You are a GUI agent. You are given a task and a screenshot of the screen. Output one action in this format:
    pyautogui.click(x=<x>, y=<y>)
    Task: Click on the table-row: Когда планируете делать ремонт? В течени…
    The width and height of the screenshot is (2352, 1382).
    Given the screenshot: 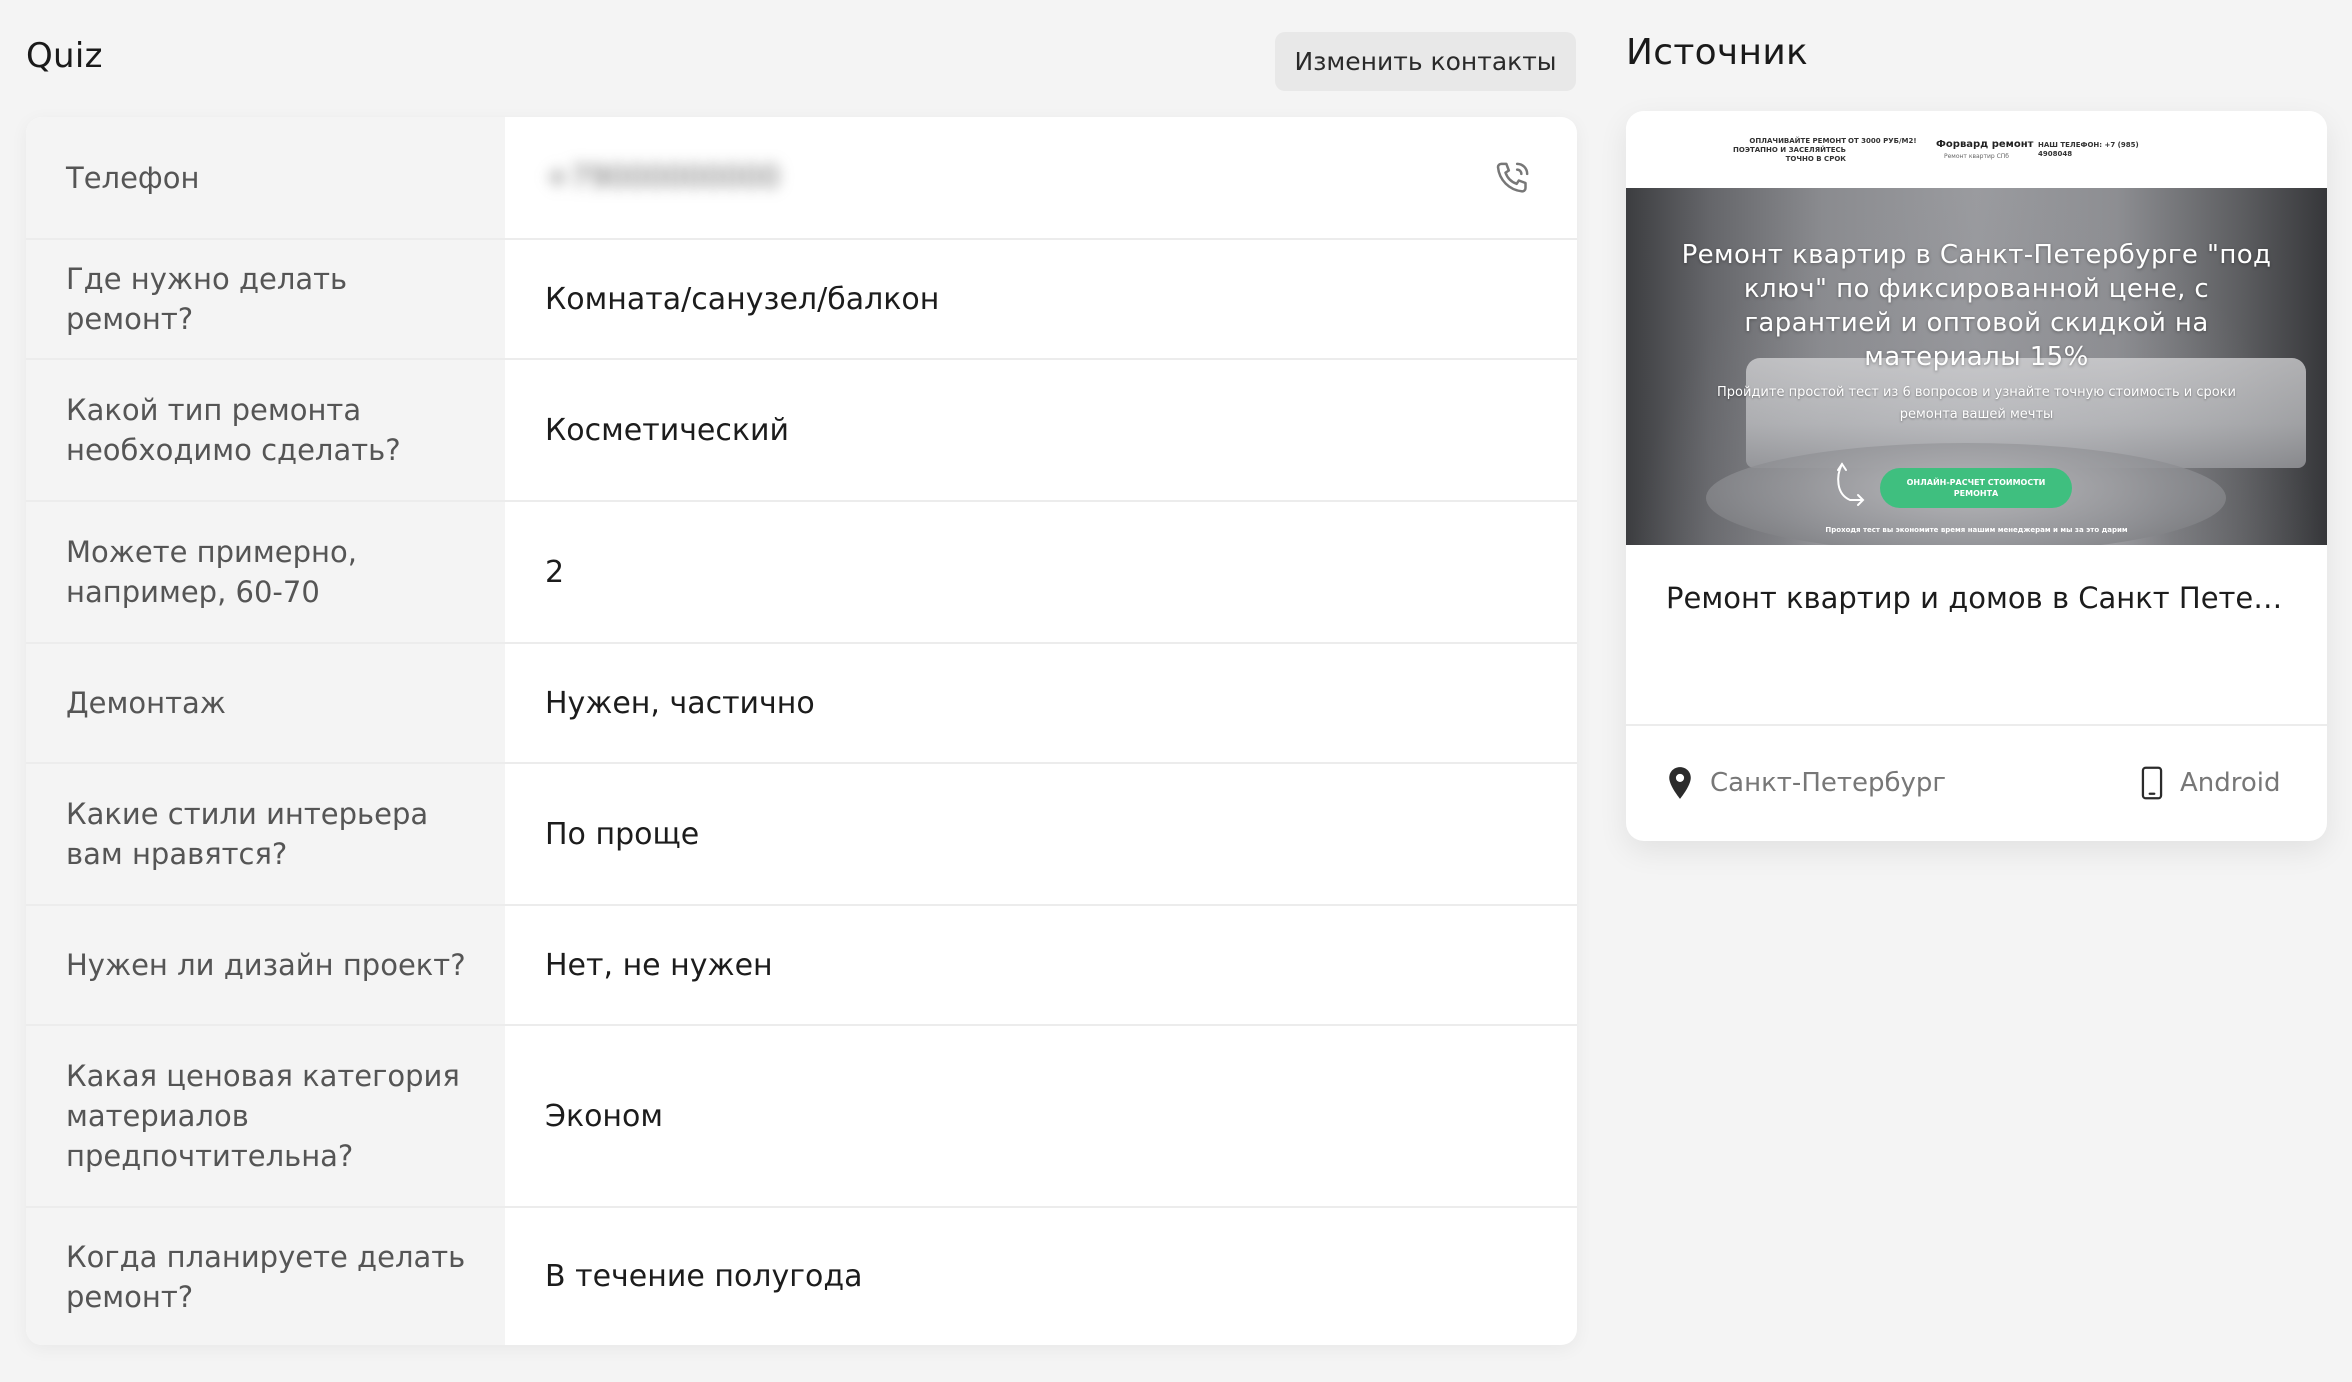 What is the action you would take?
    pyautogui.click(x=801, y=1275)
    